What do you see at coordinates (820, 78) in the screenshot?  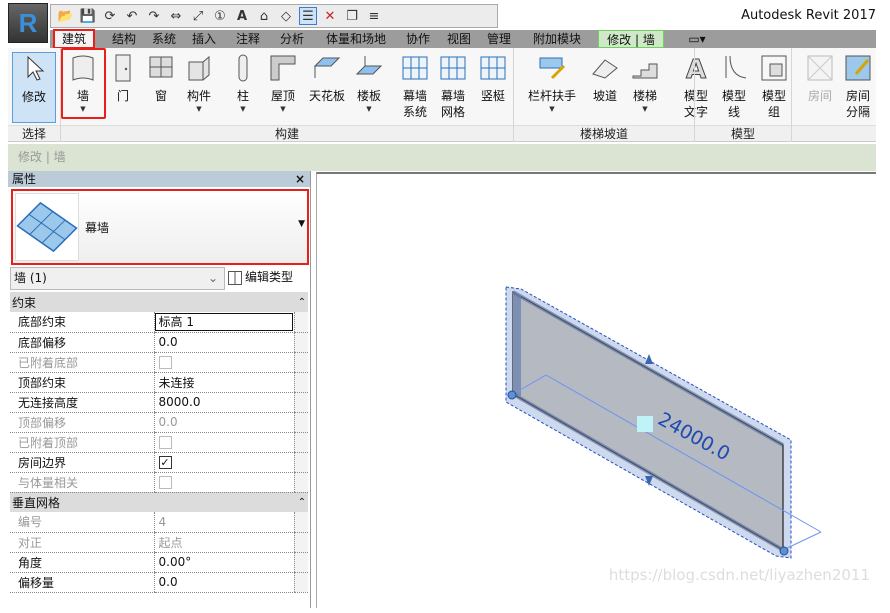 I see `room-button-0: 房间` at bounding box center [820, 78].